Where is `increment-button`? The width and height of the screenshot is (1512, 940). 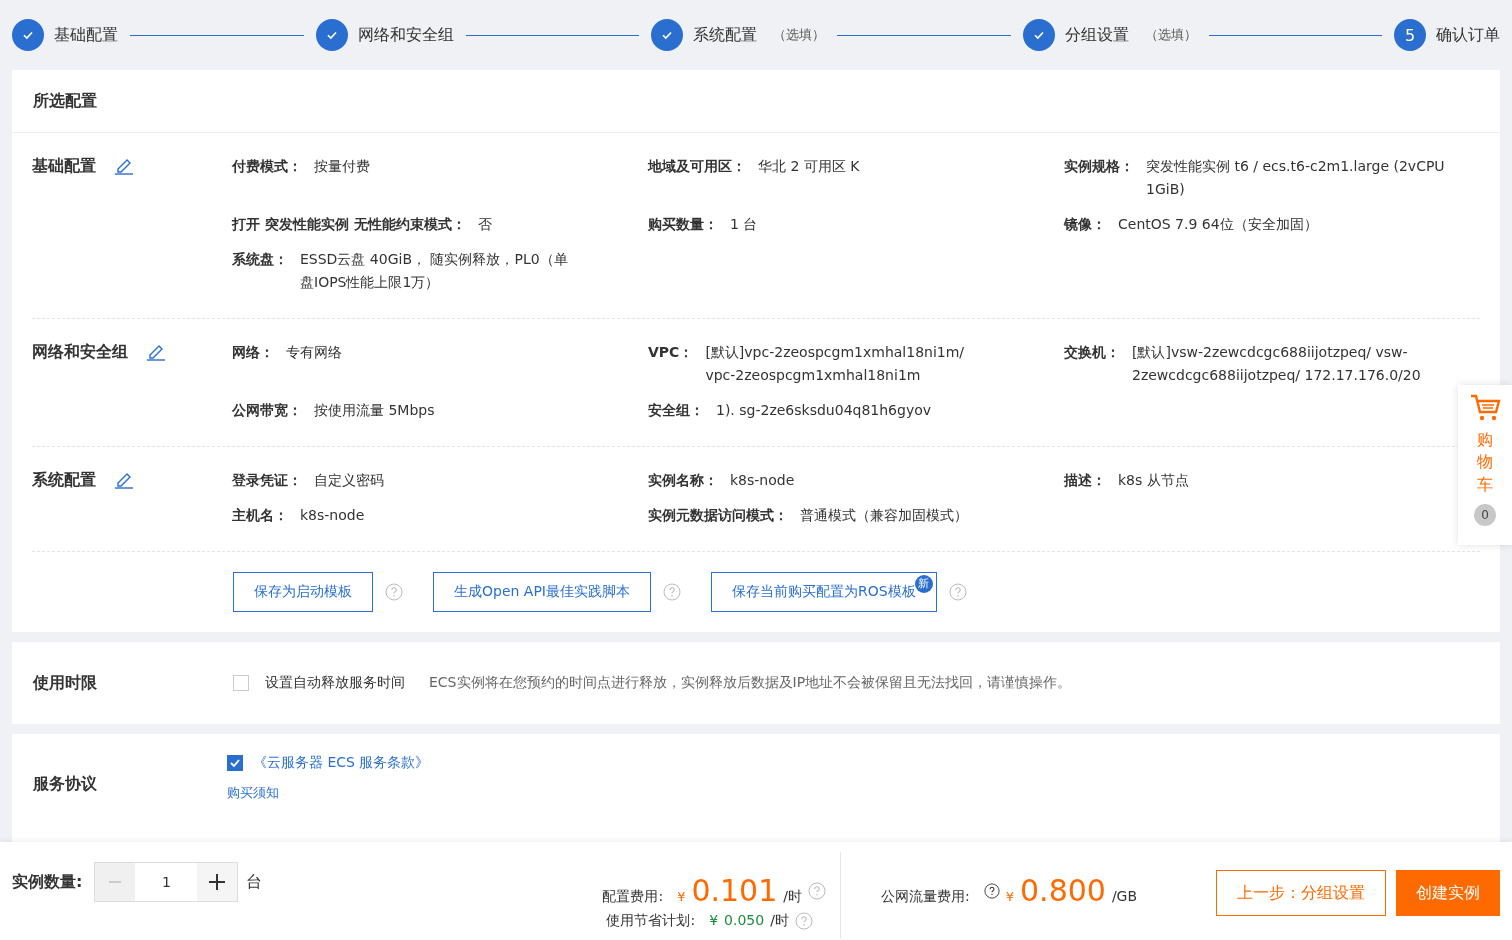 increment-button is located at coordinates (217, 882).